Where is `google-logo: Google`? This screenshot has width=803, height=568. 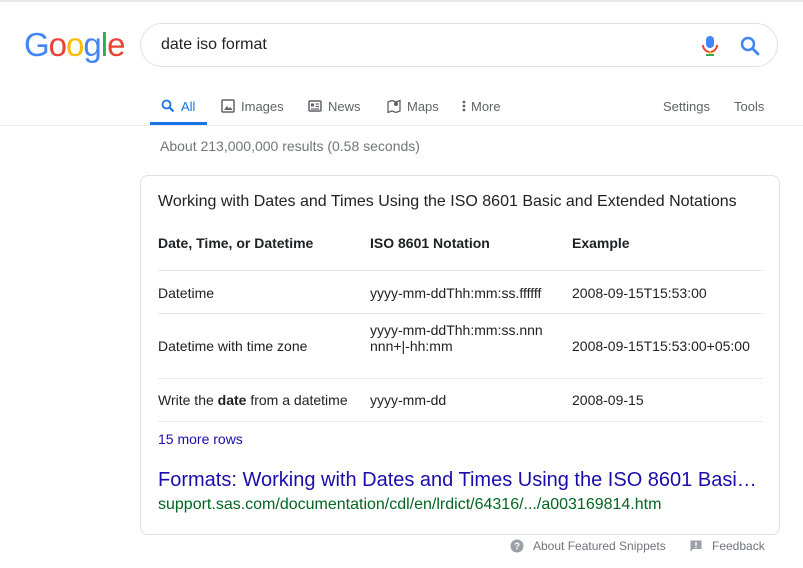 google-logo: Google is located at coordinates (74, 45).